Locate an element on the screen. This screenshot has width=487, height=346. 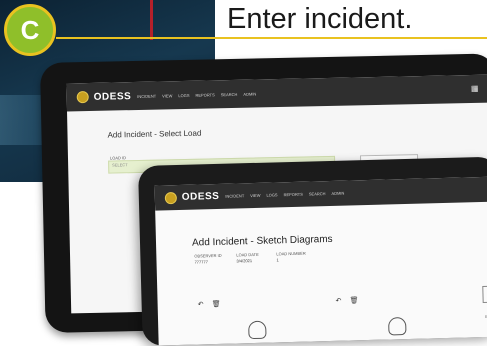
observer-id-value: 777777 is located at coordinates (201, 262).